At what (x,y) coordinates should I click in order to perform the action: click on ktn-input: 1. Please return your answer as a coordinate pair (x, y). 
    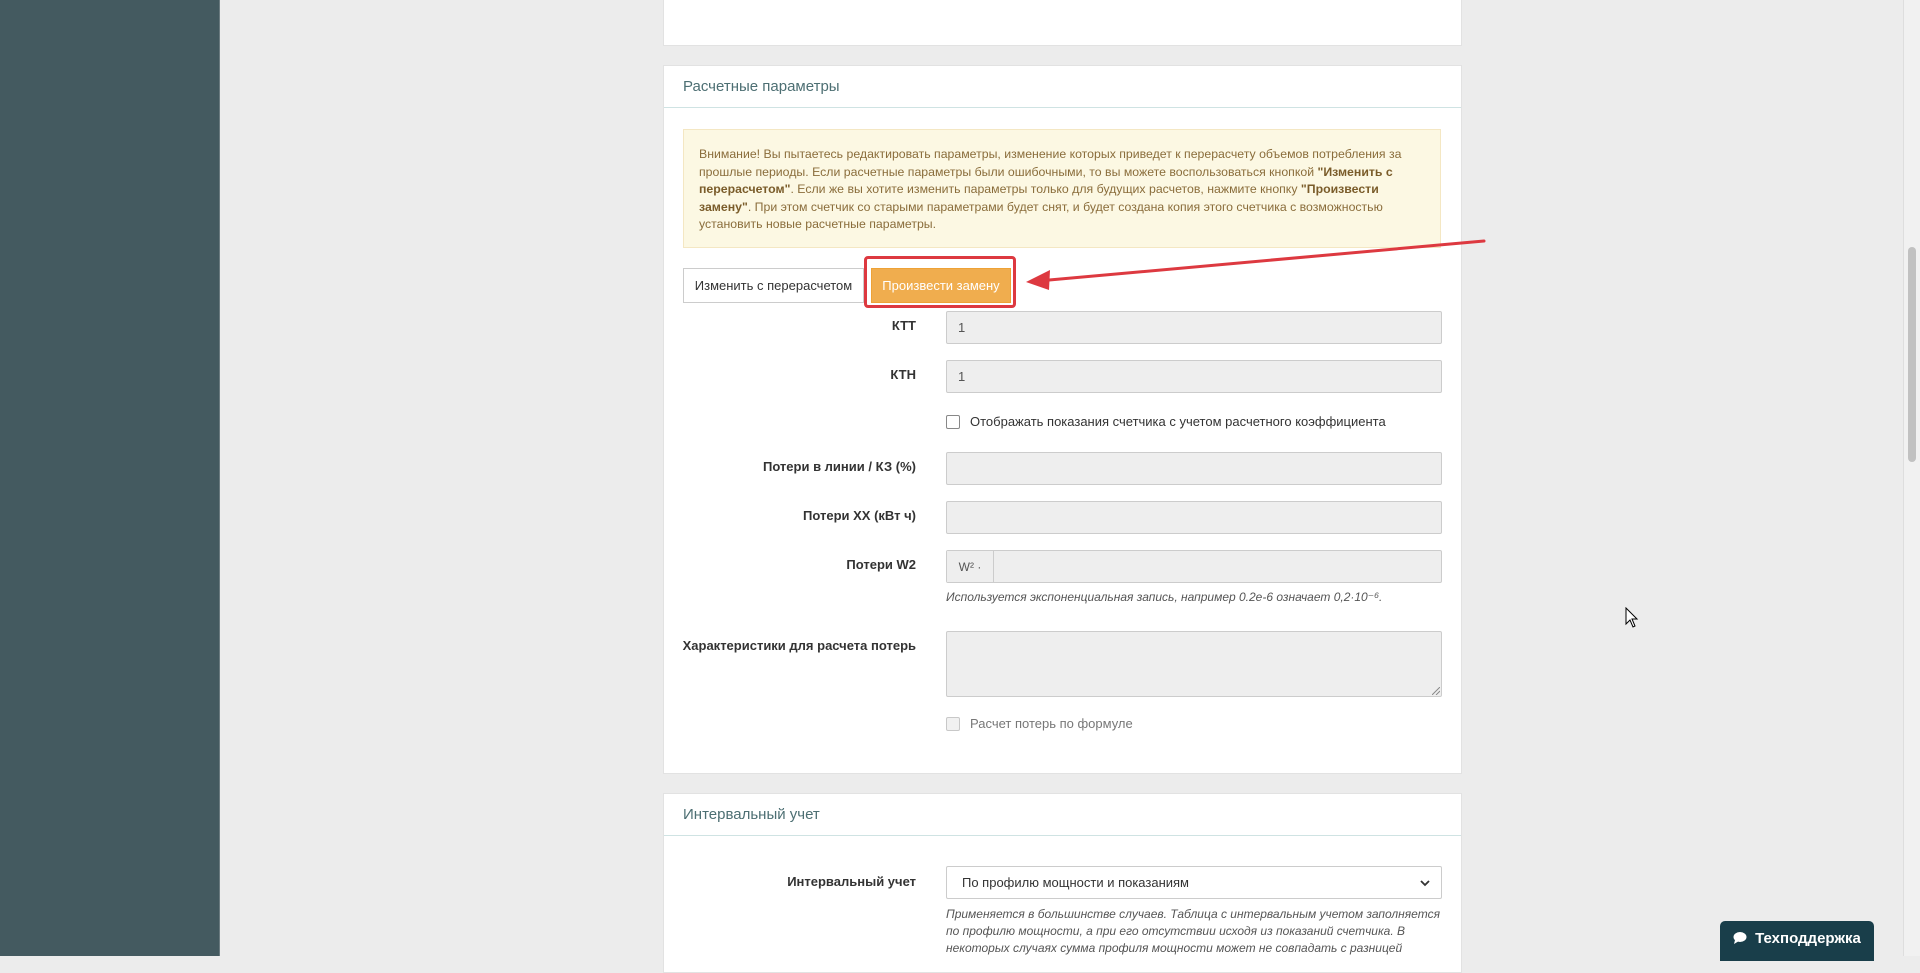
    Looking at the image, I should click on (1194, 376).